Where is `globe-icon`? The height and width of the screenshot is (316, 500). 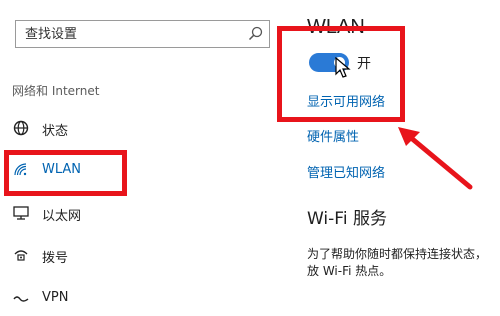 globe-icon is located at coordinates (21, 128).